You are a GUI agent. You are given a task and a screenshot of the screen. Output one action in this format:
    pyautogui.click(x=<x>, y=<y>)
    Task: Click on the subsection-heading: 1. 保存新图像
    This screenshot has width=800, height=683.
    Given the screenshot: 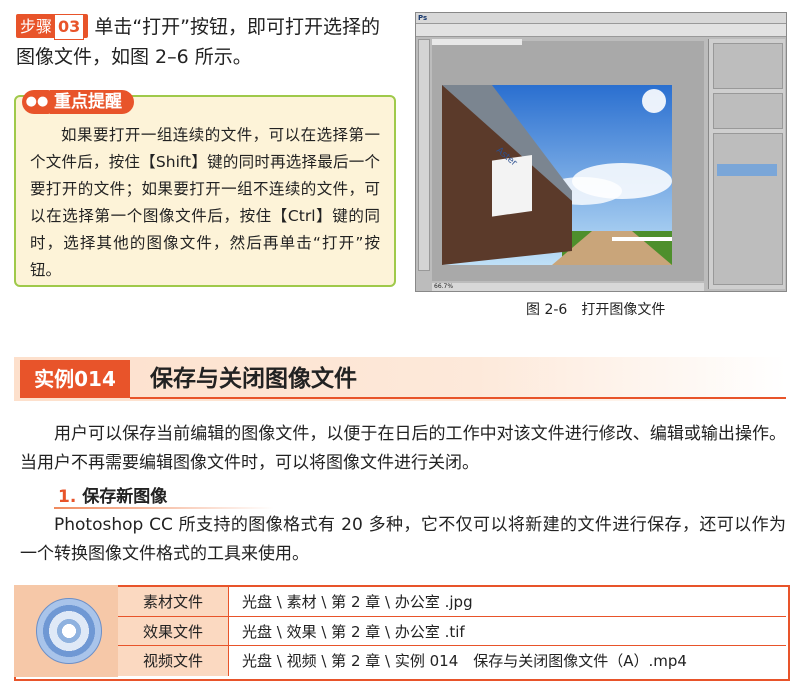 What is the action you would take?
    pyautogui.click(x=112, y=494)
    